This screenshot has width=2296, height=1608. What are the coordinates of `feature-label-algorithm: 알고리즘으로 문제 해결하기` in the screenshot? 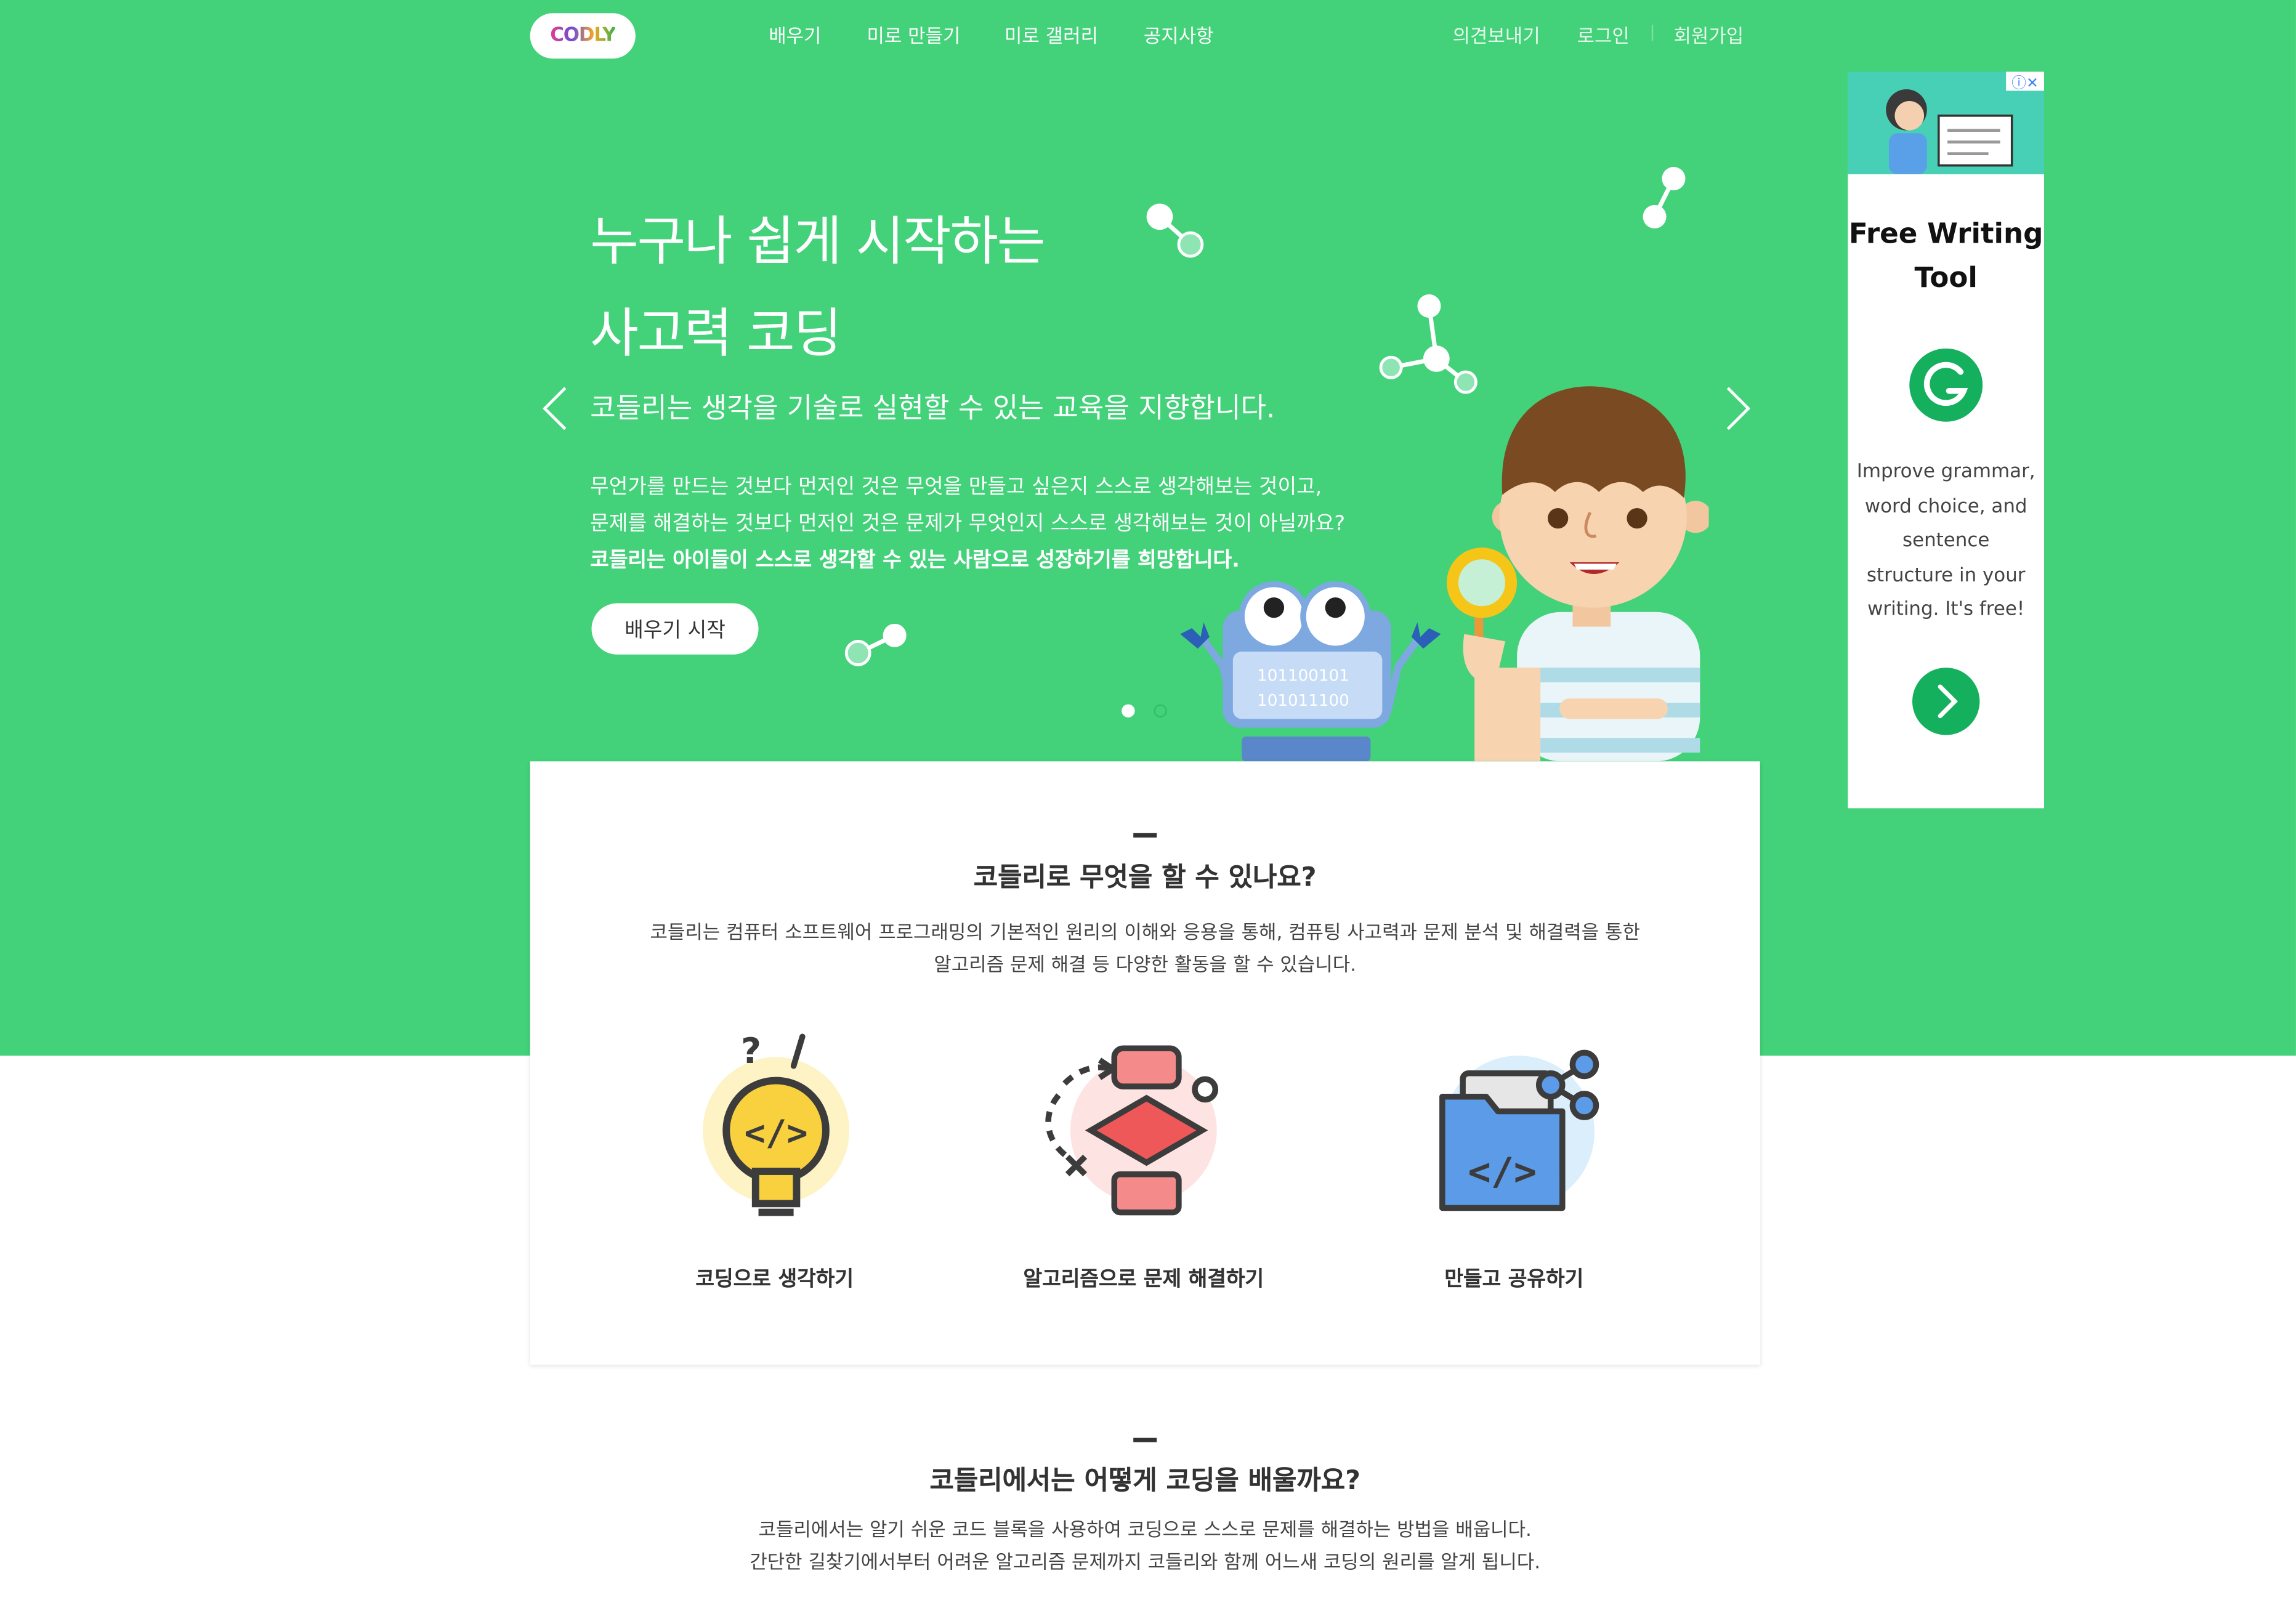 It's located at (1143, 1279).